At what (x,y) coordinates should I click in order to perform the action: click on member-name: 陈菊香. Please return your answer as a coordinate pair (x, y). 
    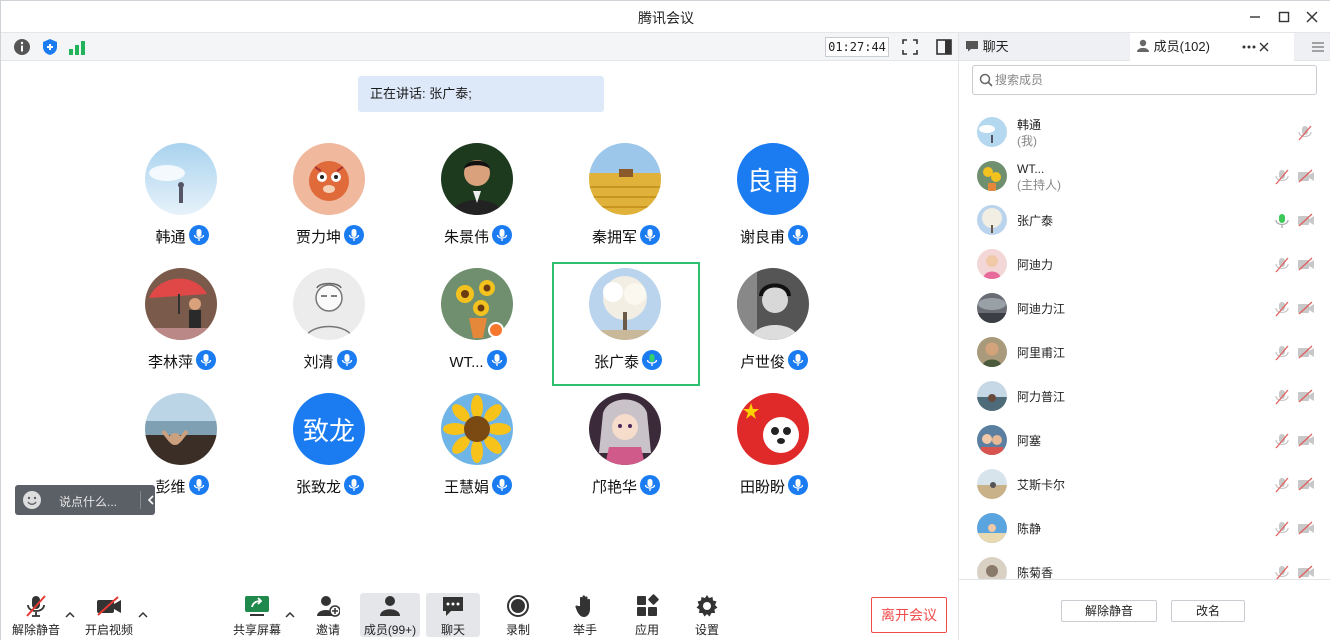
    Looking at the image, I should click on (1035, 572).